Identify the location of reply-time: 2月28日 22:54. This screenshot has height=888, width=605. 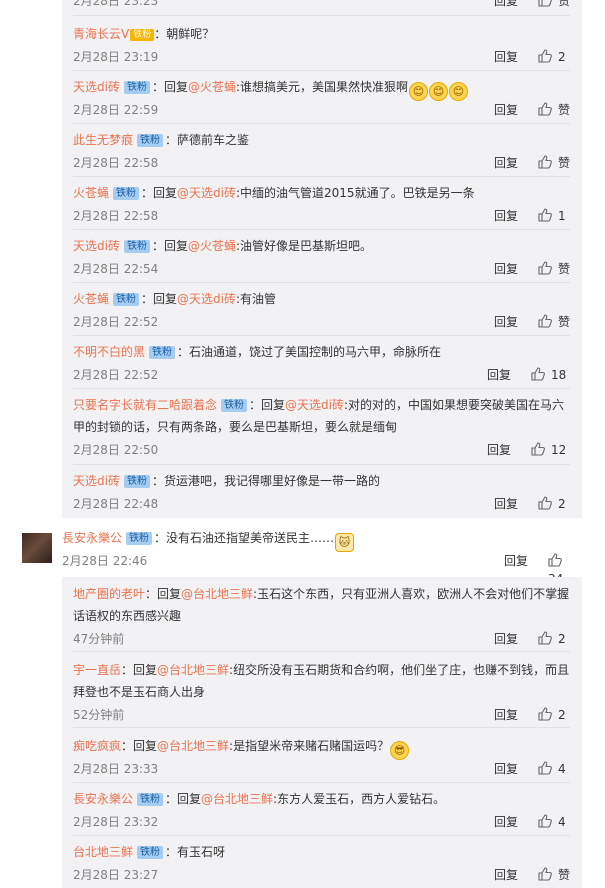
(116, 269).